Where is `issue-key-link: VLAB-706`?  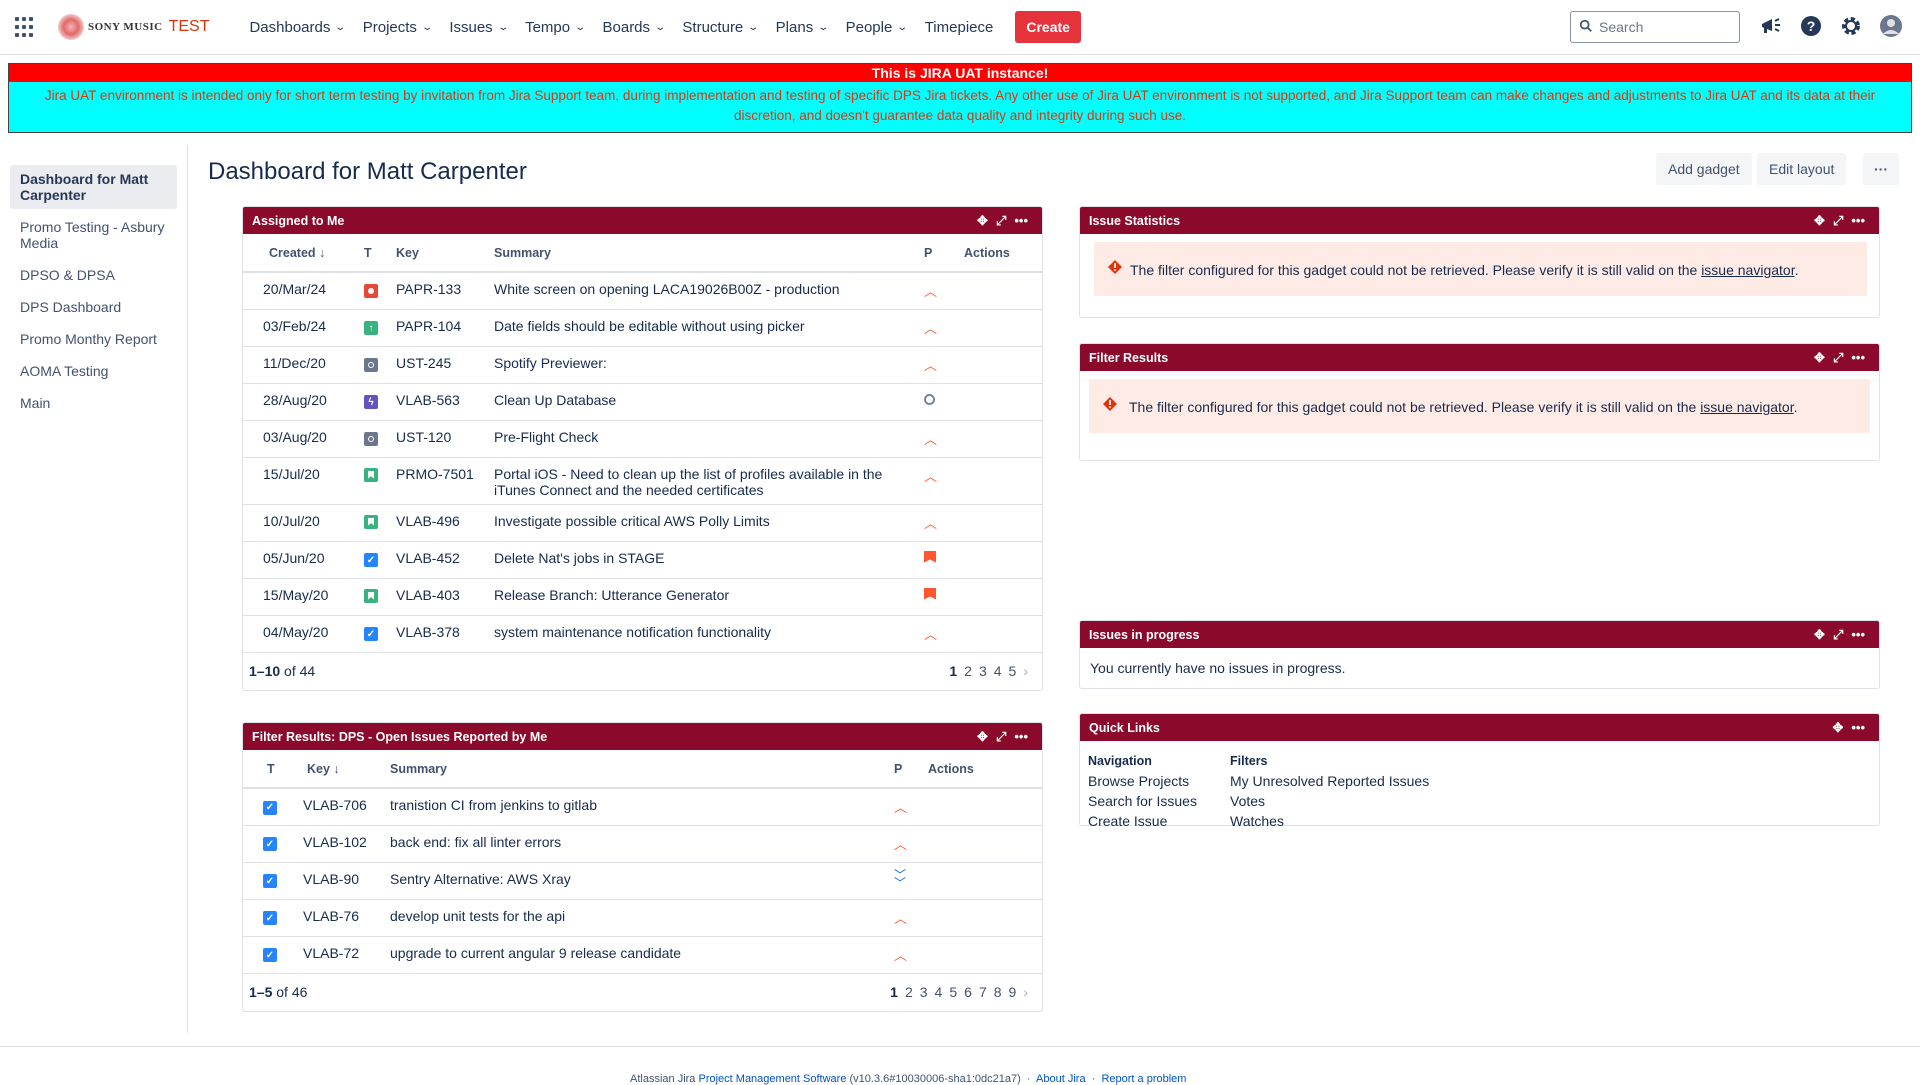 issue-key-link: VLAB-706 is located at coordinates (345, 807).